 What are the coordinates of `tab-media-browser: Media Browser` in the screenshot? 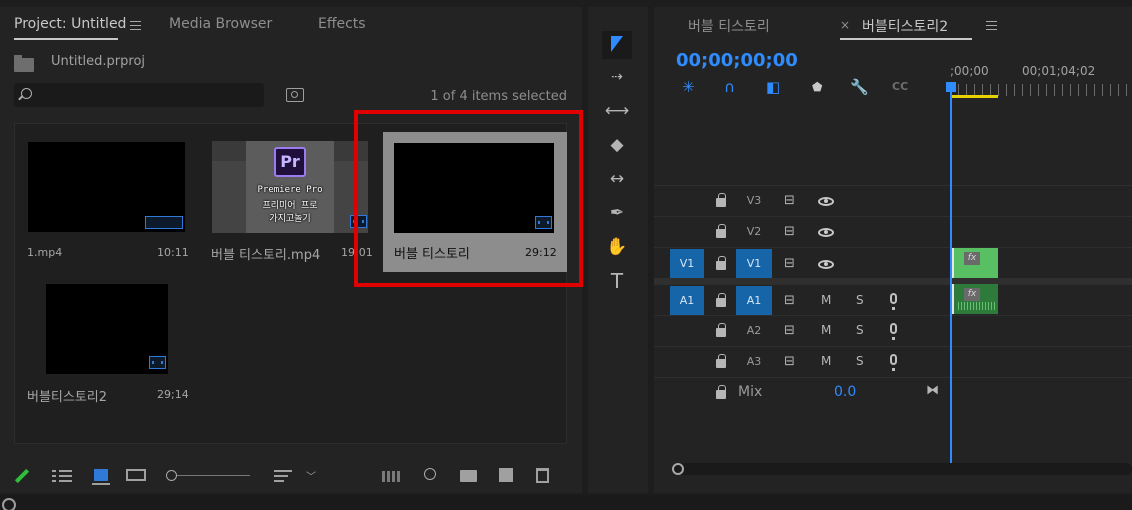 It's located at (220, 24).